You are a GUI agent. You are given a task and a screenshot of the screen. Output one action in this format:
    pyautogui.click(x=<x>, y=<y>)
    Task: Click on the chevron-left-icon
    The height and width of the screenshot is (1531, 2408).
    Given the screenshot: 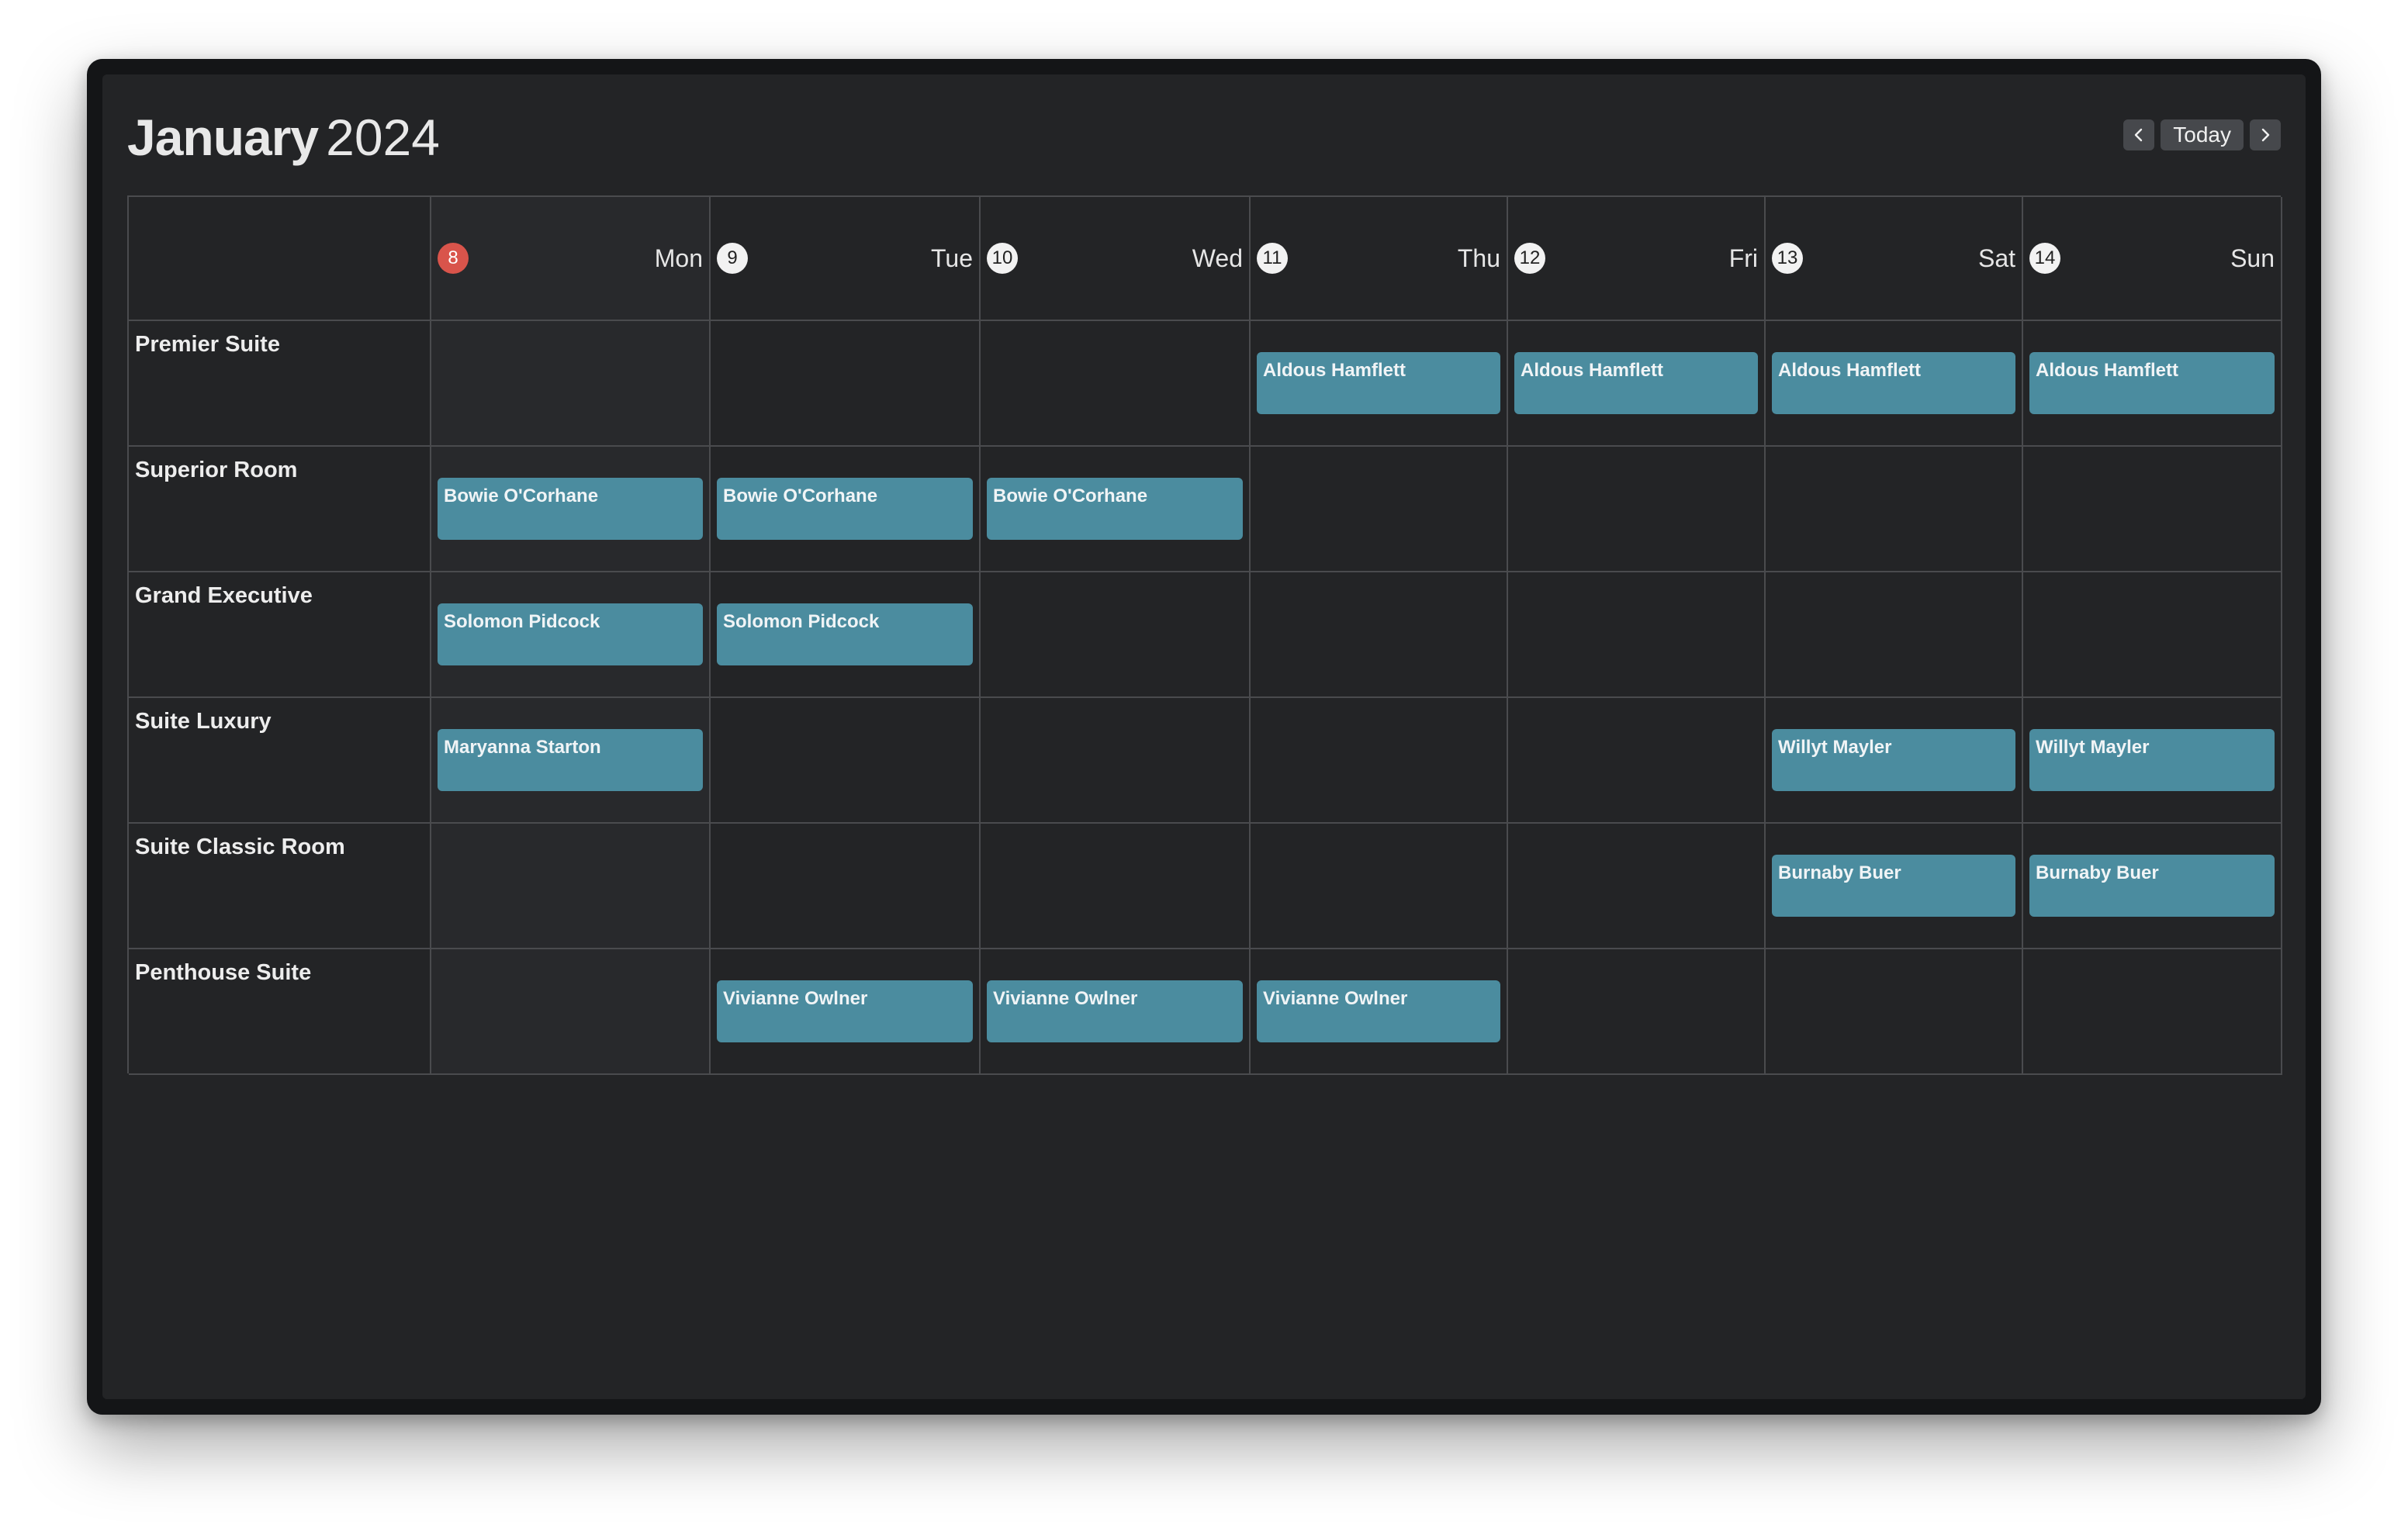 What is the action you would take?
    pyautogui.click(x=2139, y=135)
    